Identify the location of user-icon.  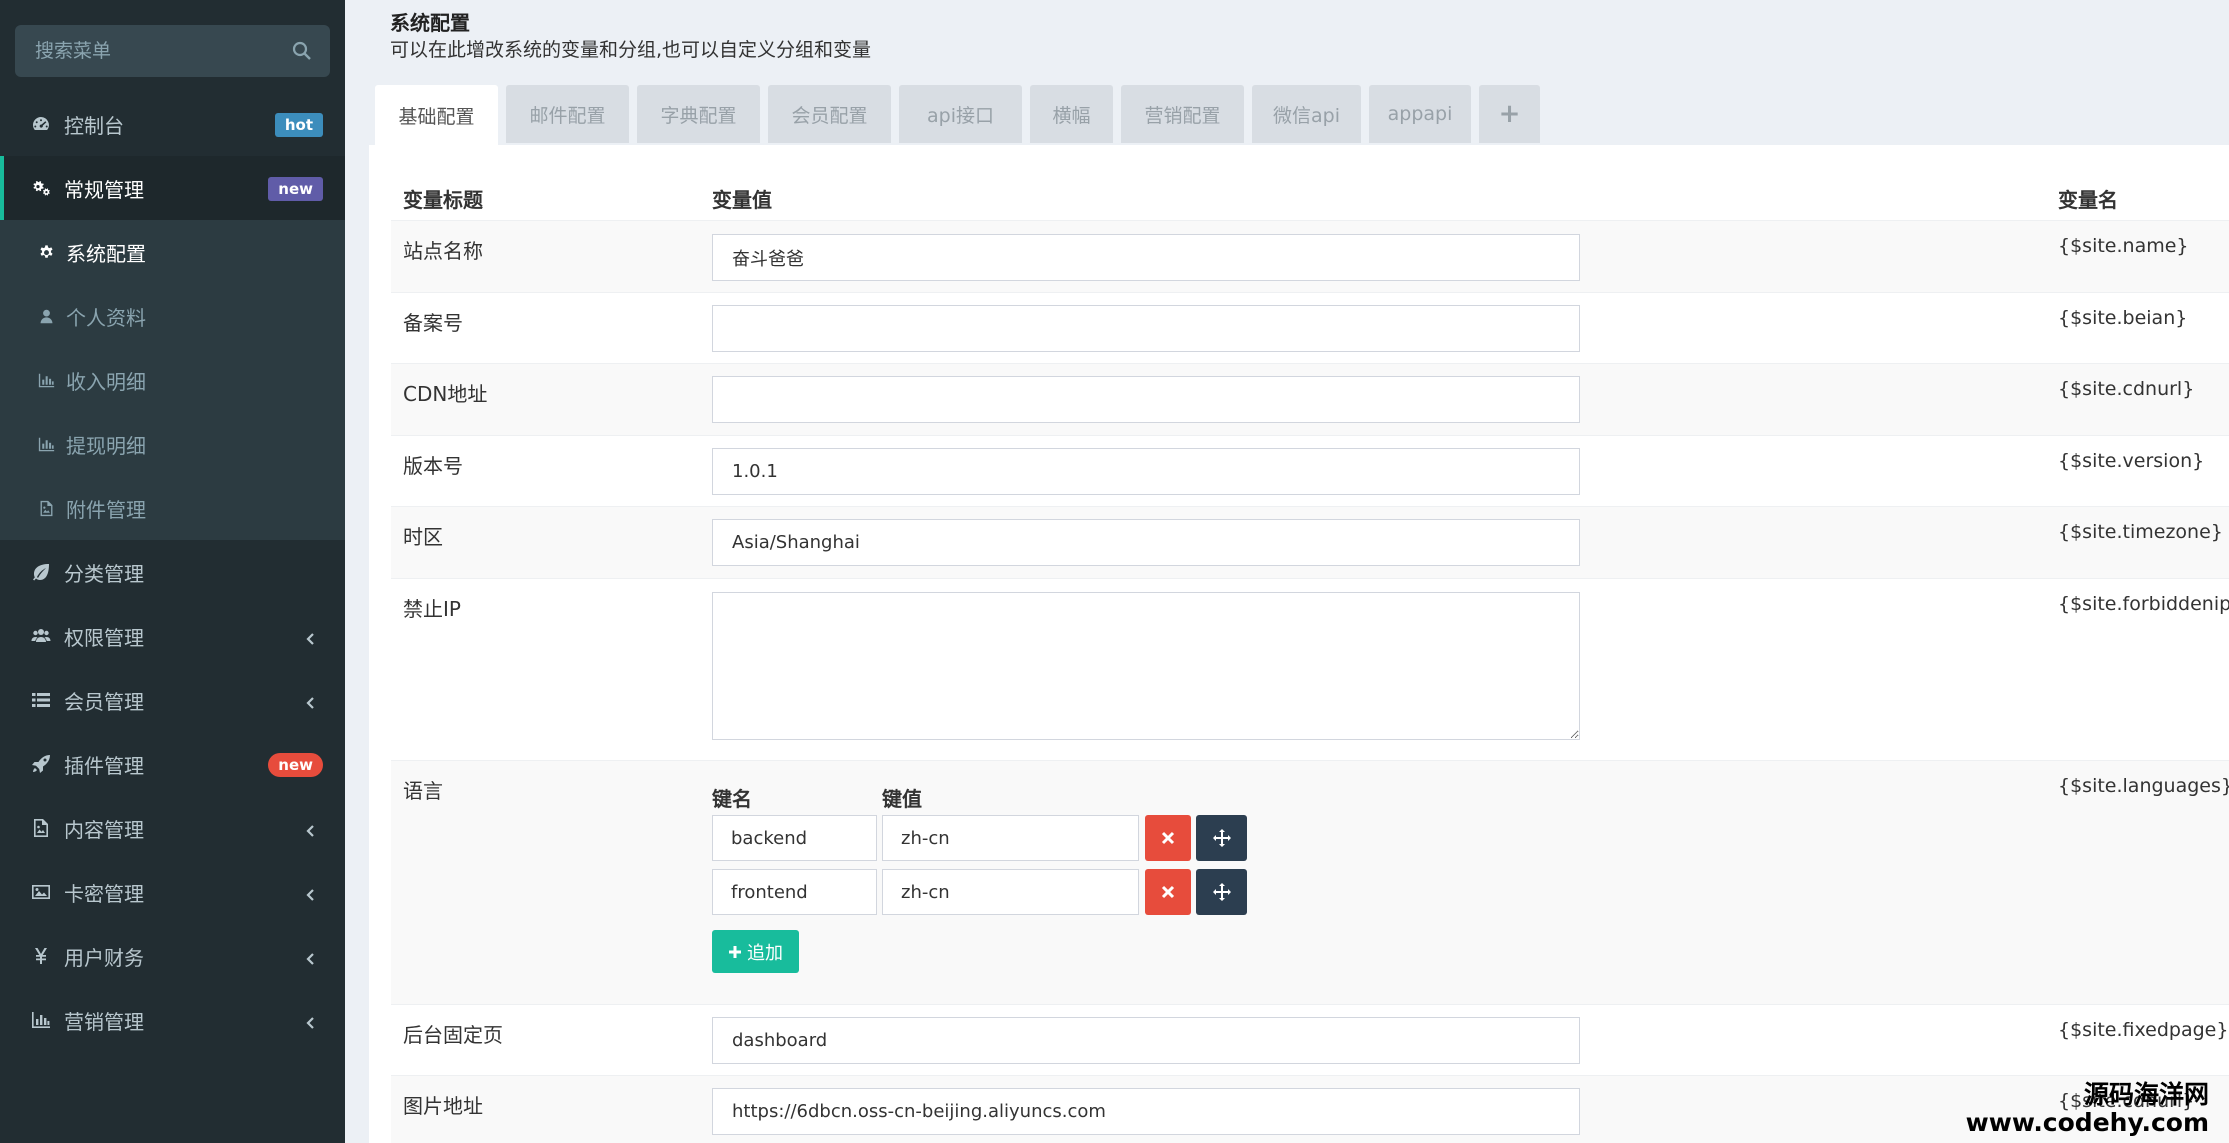
(46, 316).